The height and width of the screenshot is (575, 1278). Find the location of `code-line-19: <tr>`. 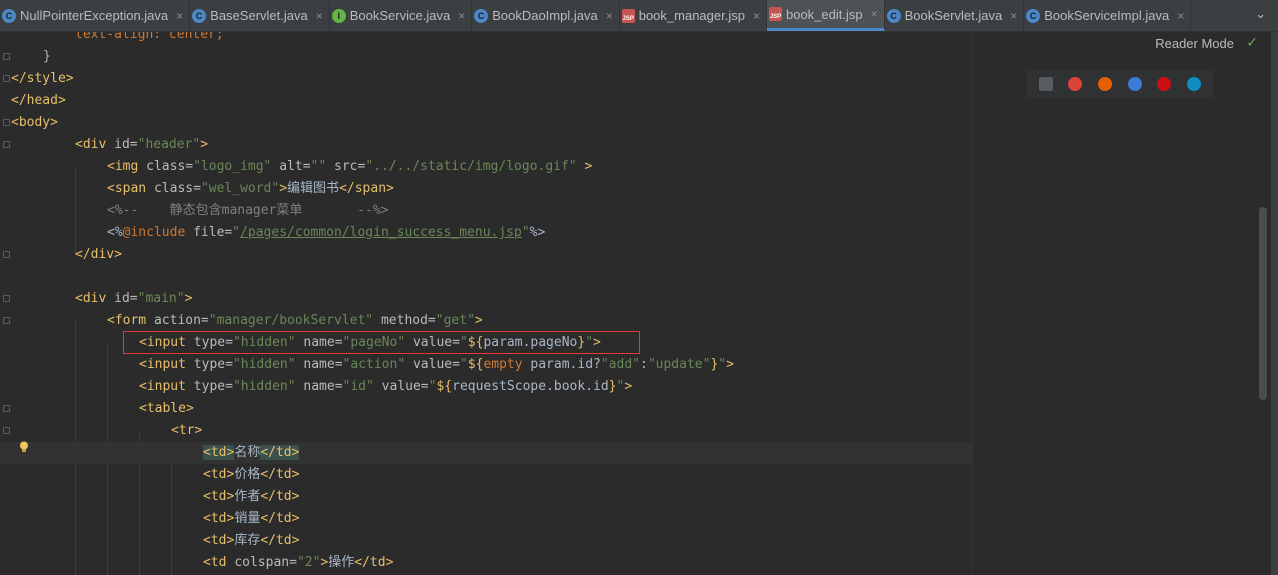

code-line-19: <tr> is located at coordinates (187, 430).